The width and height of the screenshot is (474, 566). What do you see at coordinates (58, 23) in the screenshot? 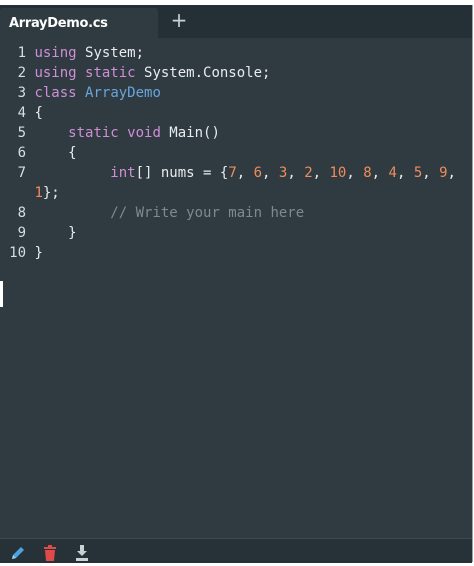
I see `tab-filename: ArrayDemo.cs` at bounding box center [58, 23].